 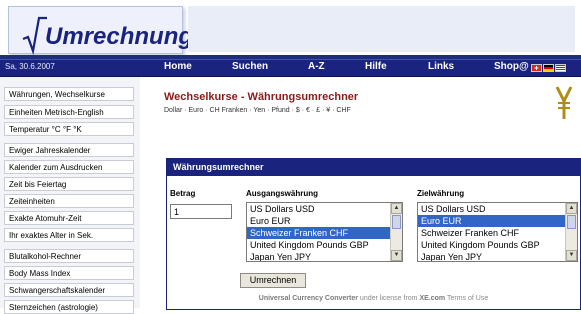 I want to click on footer-license-text: under license from, so click(x=388, y=298).